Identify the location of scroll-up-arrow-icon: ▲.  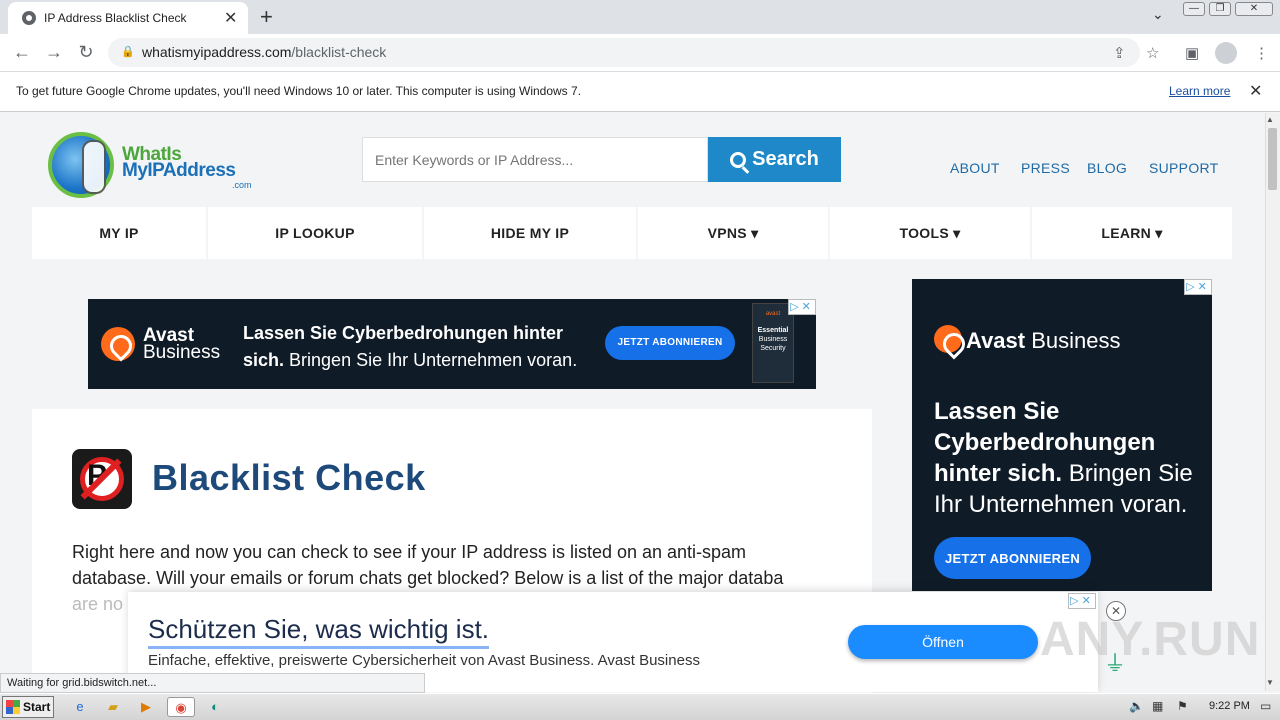
(1270, 119).